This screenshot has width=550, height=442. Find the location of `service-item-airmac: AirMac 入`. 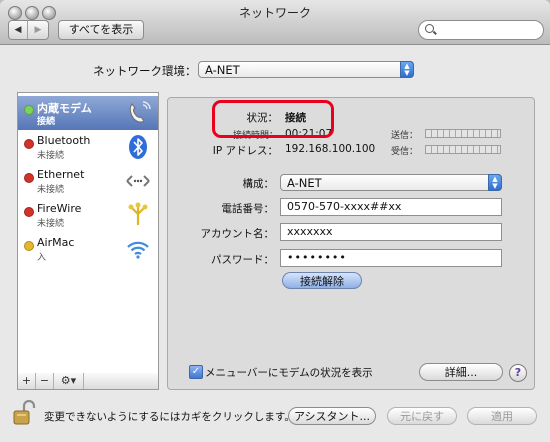

service-item-airmac: AirMac 入 is located at coordinates (88, 249).